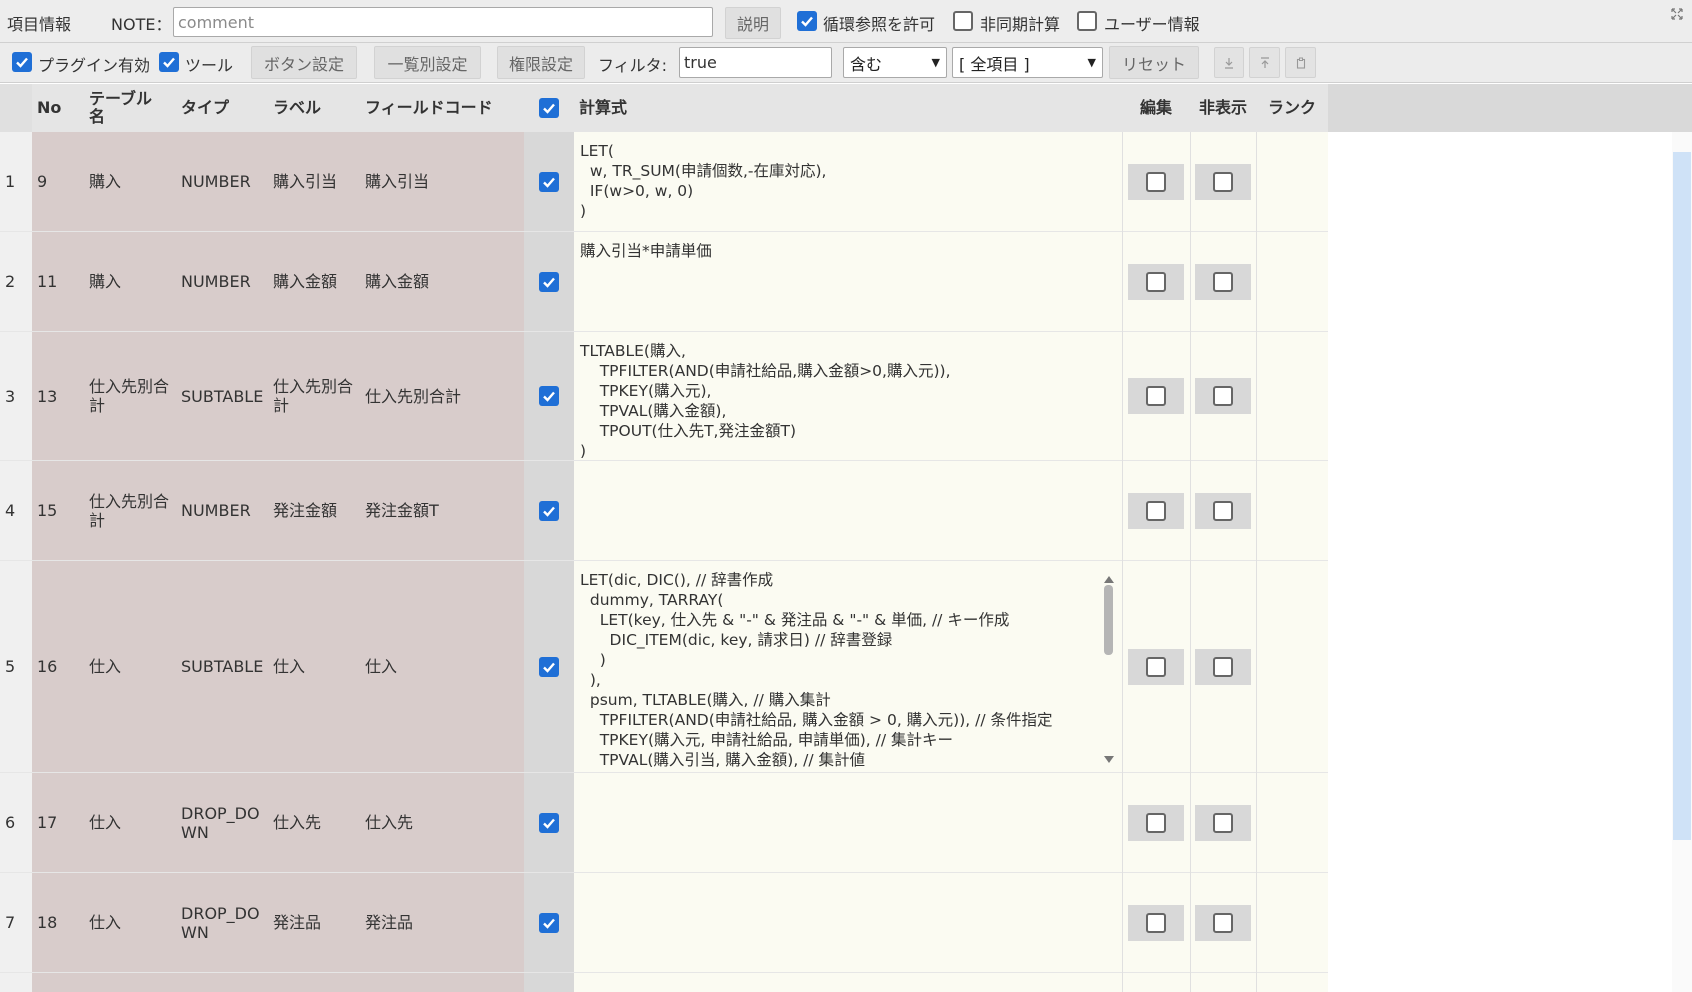  What do you see at coordinates (130, 108) in the screenshot?
I see `header-table-name: テーブル名` at bounding box center [130, 108].